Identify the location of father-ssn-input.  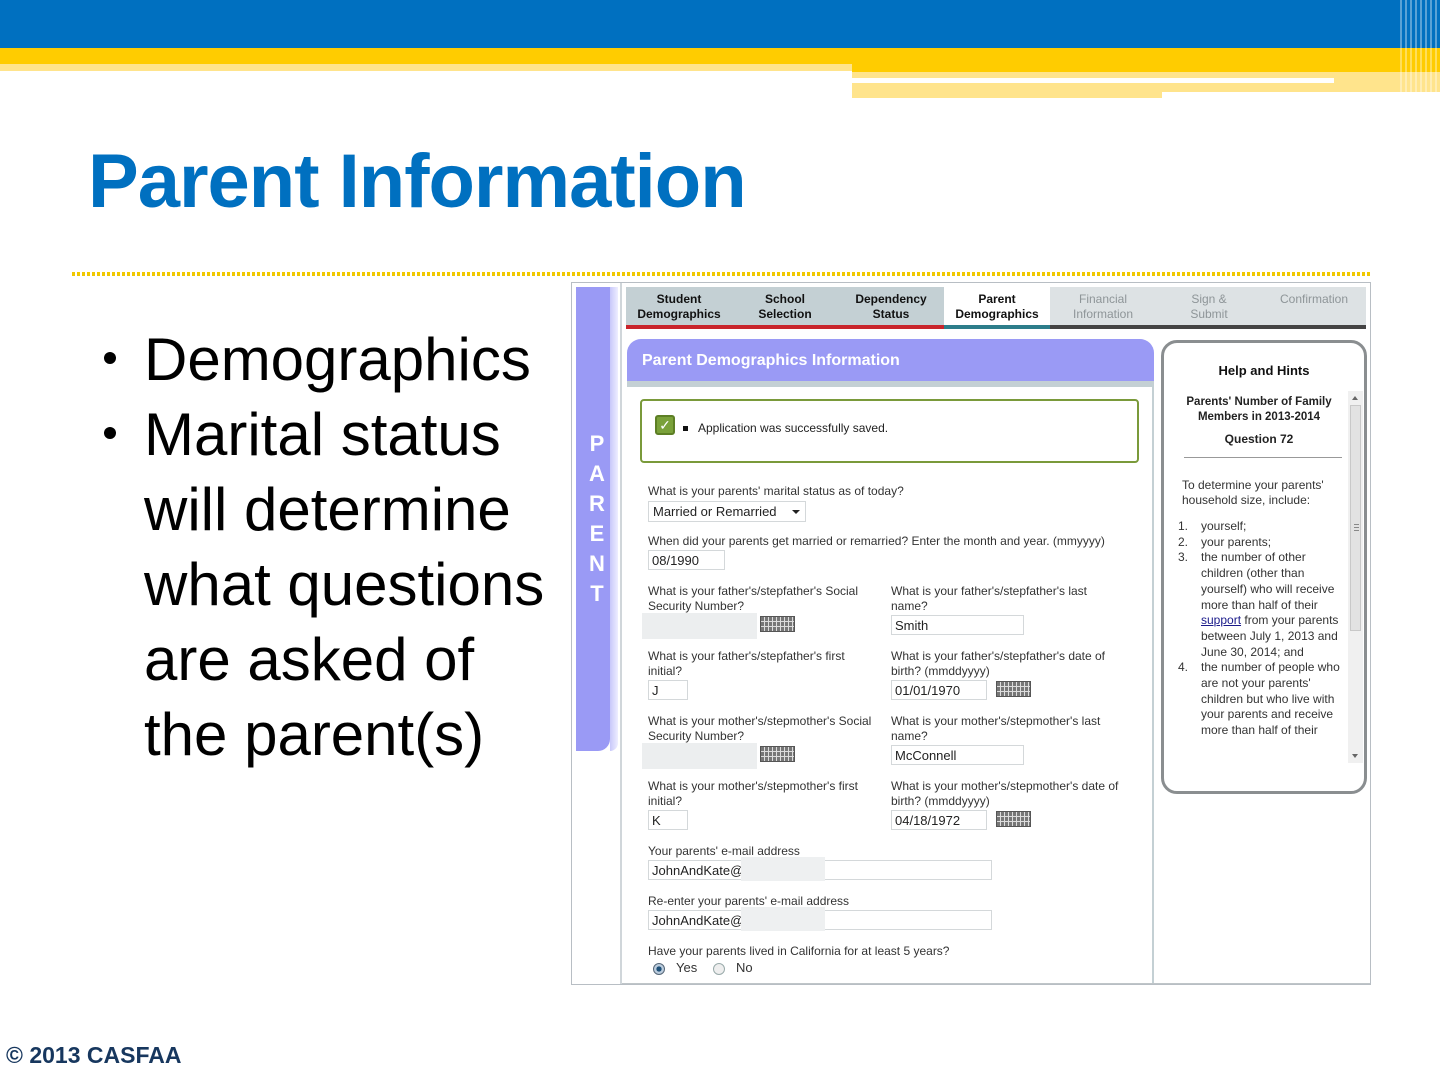
(699, 626).